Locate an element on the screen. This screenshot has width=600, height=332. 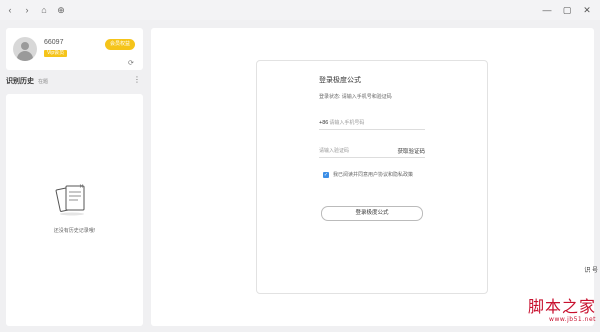
verification-code-input is located at coordinates (359, 151).